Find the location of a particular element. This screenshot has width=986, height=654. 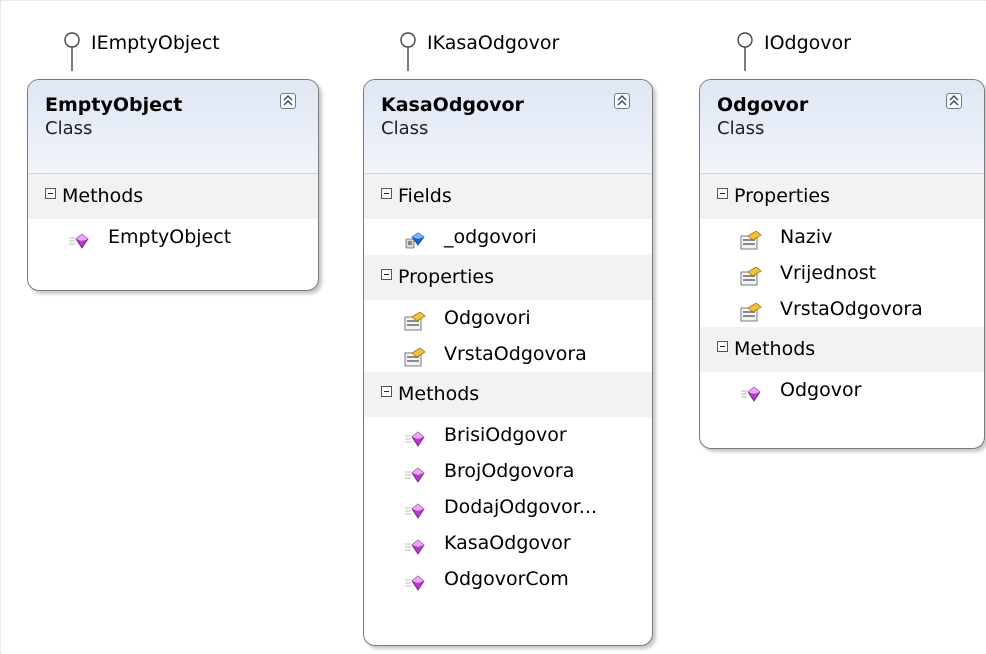

method-member: BrisiOdgovor is located at coordinates (508, 435).